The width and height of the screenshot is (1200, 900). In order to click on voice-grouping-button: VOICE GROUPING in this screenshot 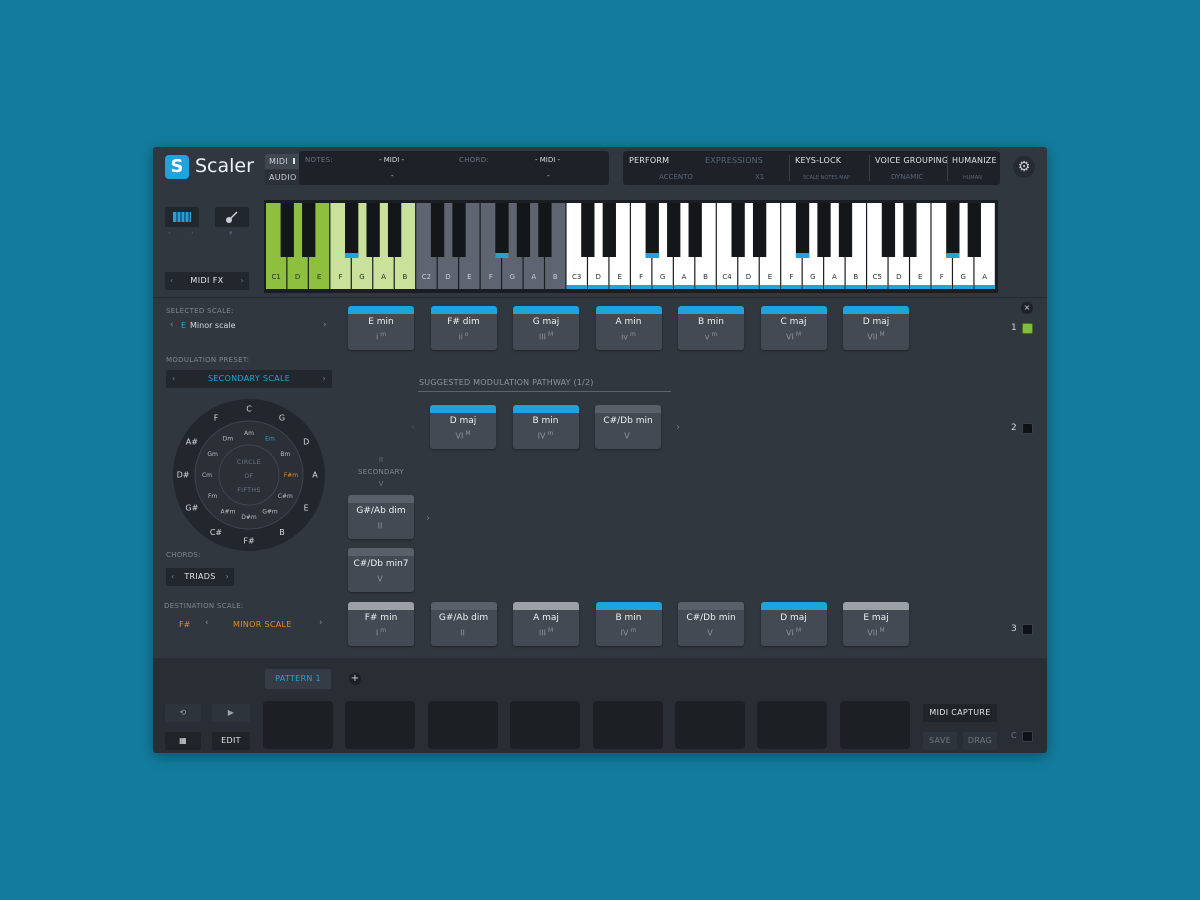, I will do `click(911, 160)`.